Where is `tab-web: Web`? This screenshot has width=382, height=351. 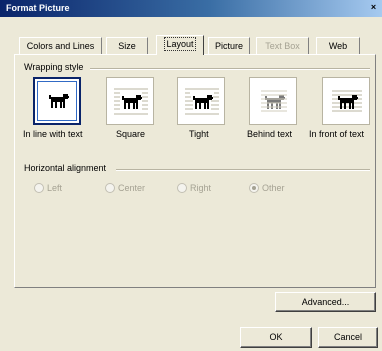
tab-web: Web is located at coordinates (338, 45).